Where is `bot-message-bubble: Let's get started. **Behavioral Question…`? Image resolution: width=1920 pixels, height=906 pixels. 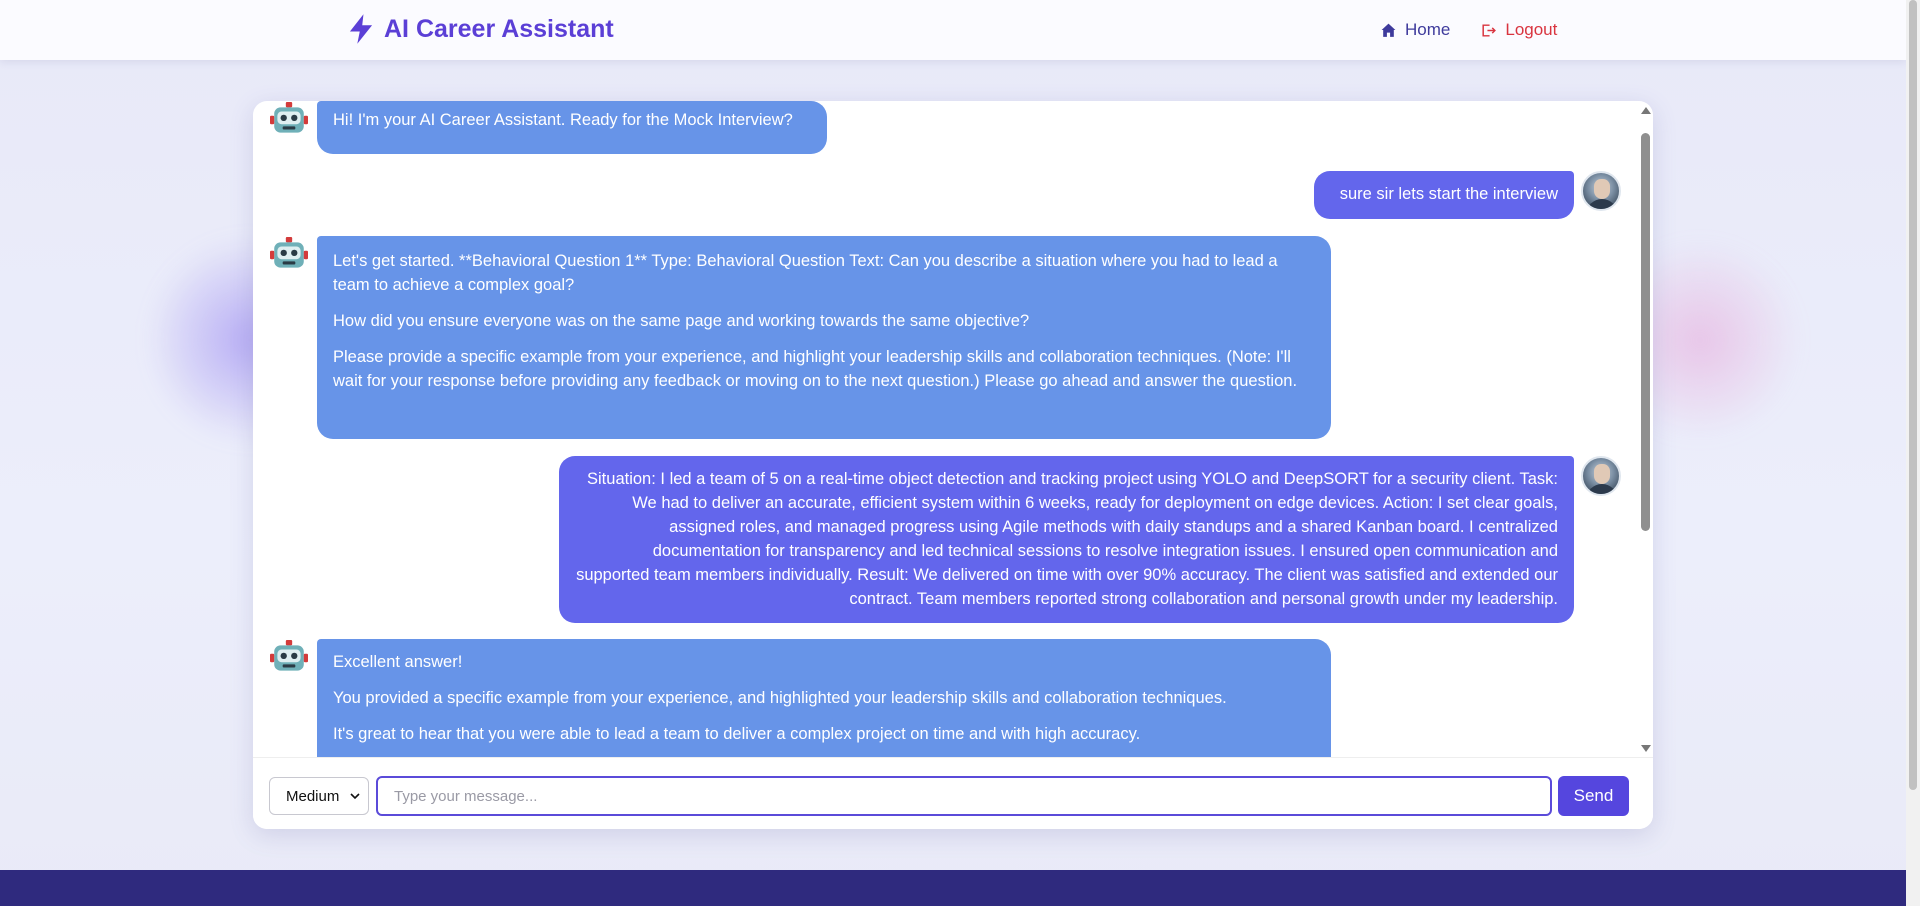 bot-message-bubble: Let's get started. **Behavioral Question… is located at coordinates (824, 337).